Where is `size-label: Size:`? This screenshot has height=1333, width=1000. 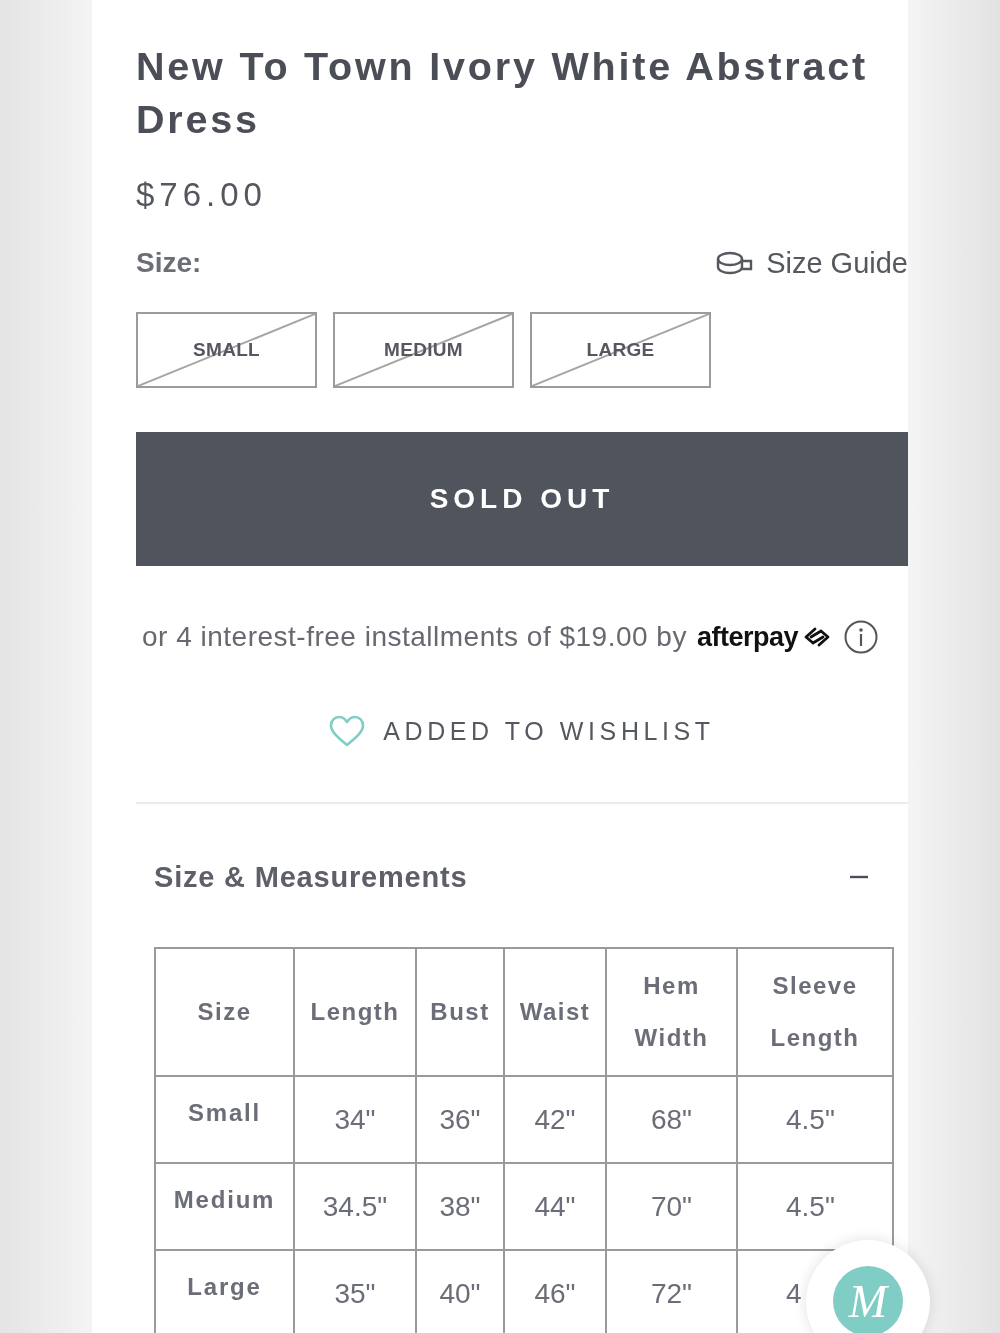
size-label: Size: is located at coordinates (169, 263).